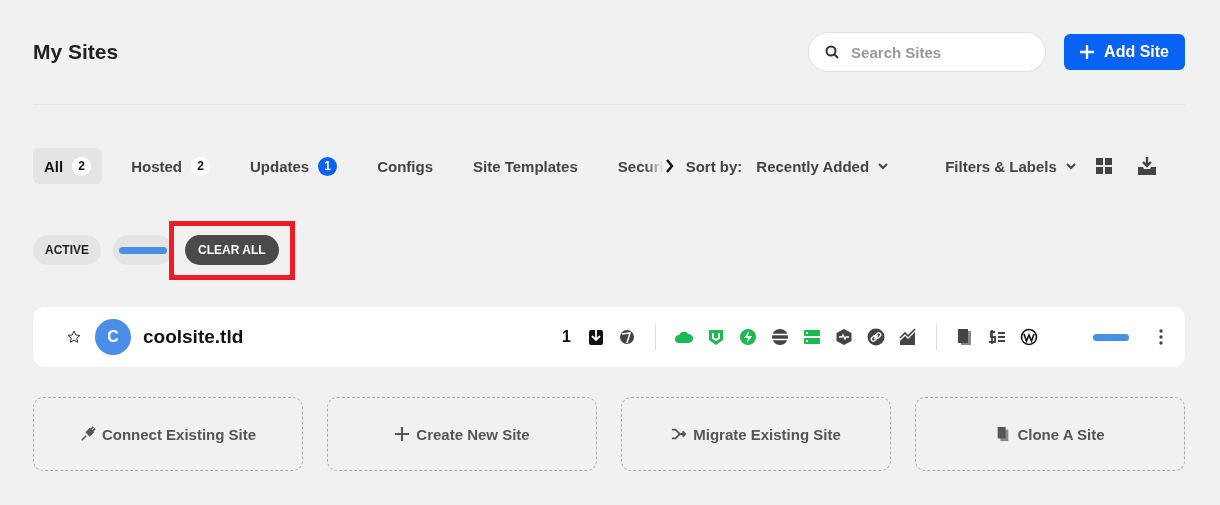 This screenshot has height=505, width=1220. I want to click on sort-dropdown: Recently Added, so click(819, 166).